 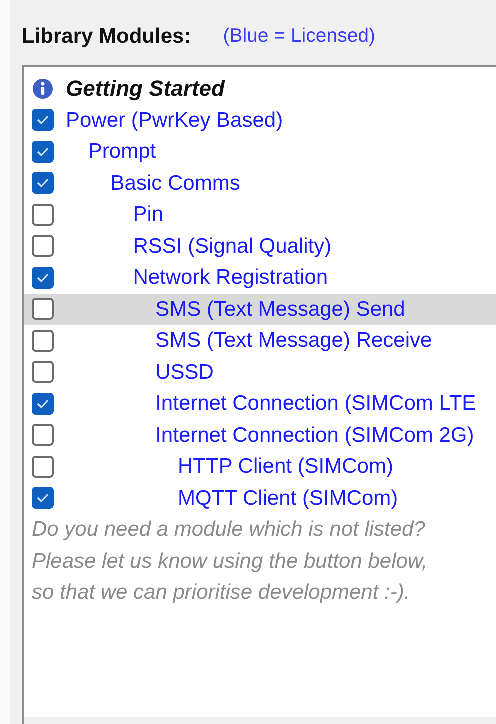 What do you see at coordinates (230, 561) in the screenshot?
I see `hint-text: Please let us know using the button below,` at bounding box center [230, 561].